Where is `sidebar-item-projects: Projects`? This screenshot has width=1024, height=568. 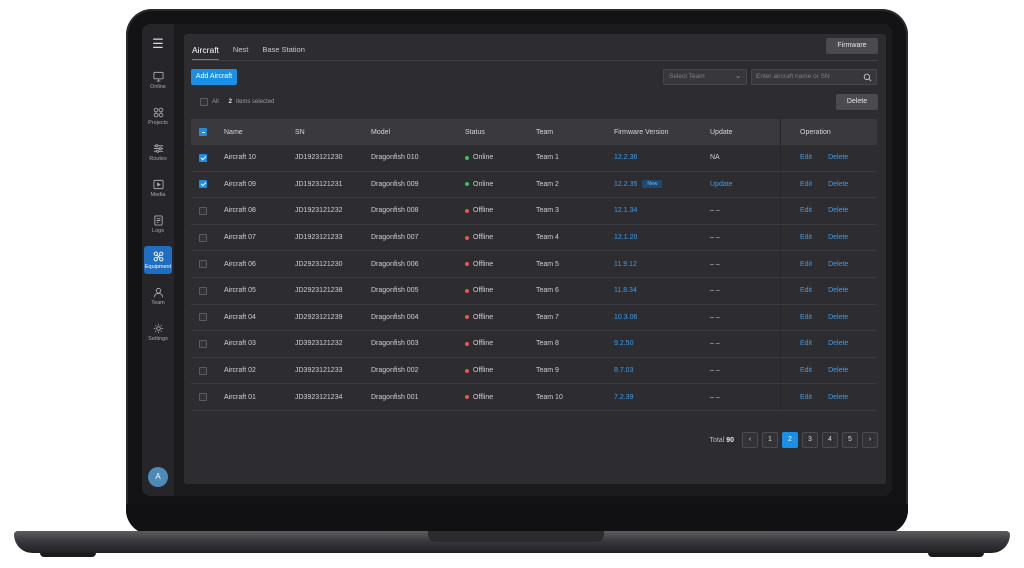
sidebar-item-projects: Projects is located at coordinates (158, 116).